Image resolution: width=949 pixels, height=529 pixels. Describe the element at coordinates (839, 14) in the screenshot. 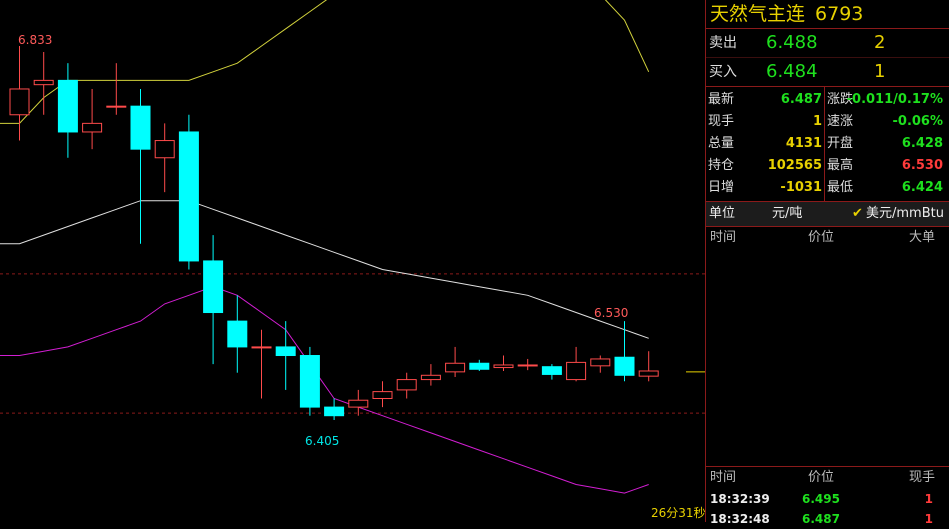

I see `contract-code: 6793` at that location.